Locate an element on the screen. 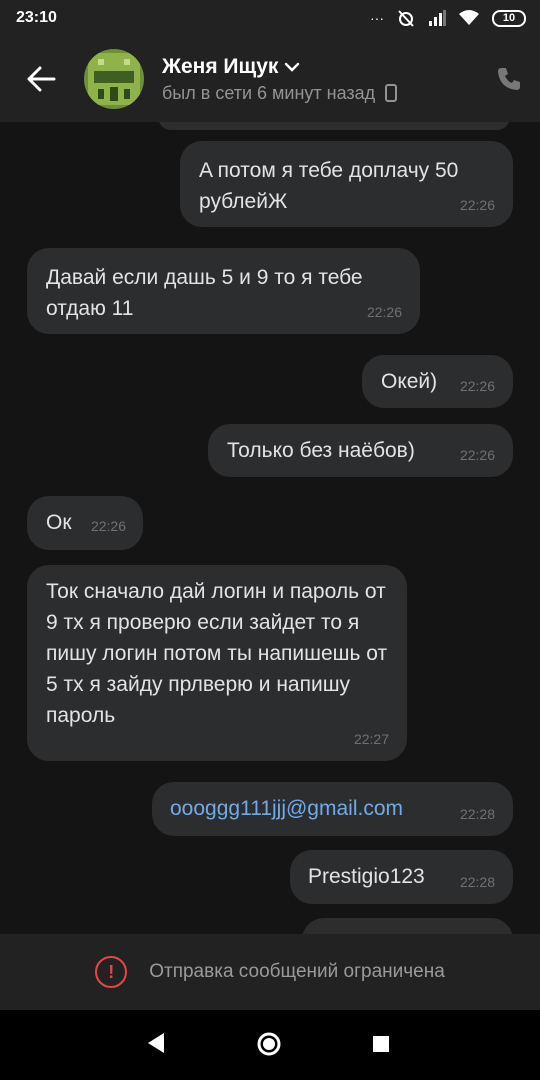  contact-name-row: Женя Ищук is located at coordinates (320, 67).